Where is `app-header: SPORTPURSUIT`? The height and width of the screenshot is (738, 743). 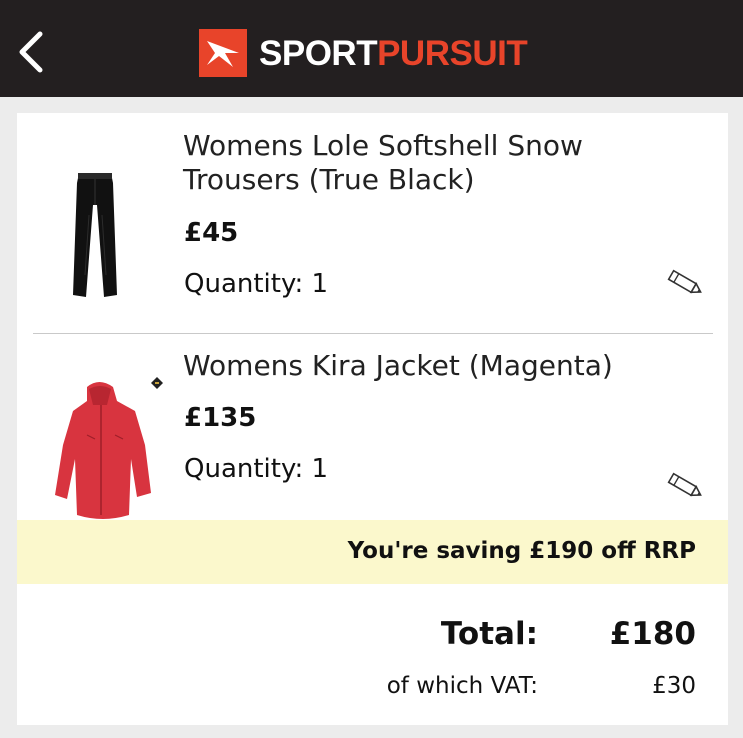 app-header: SPORTPURSUIT is located at coordinates (371, 48).